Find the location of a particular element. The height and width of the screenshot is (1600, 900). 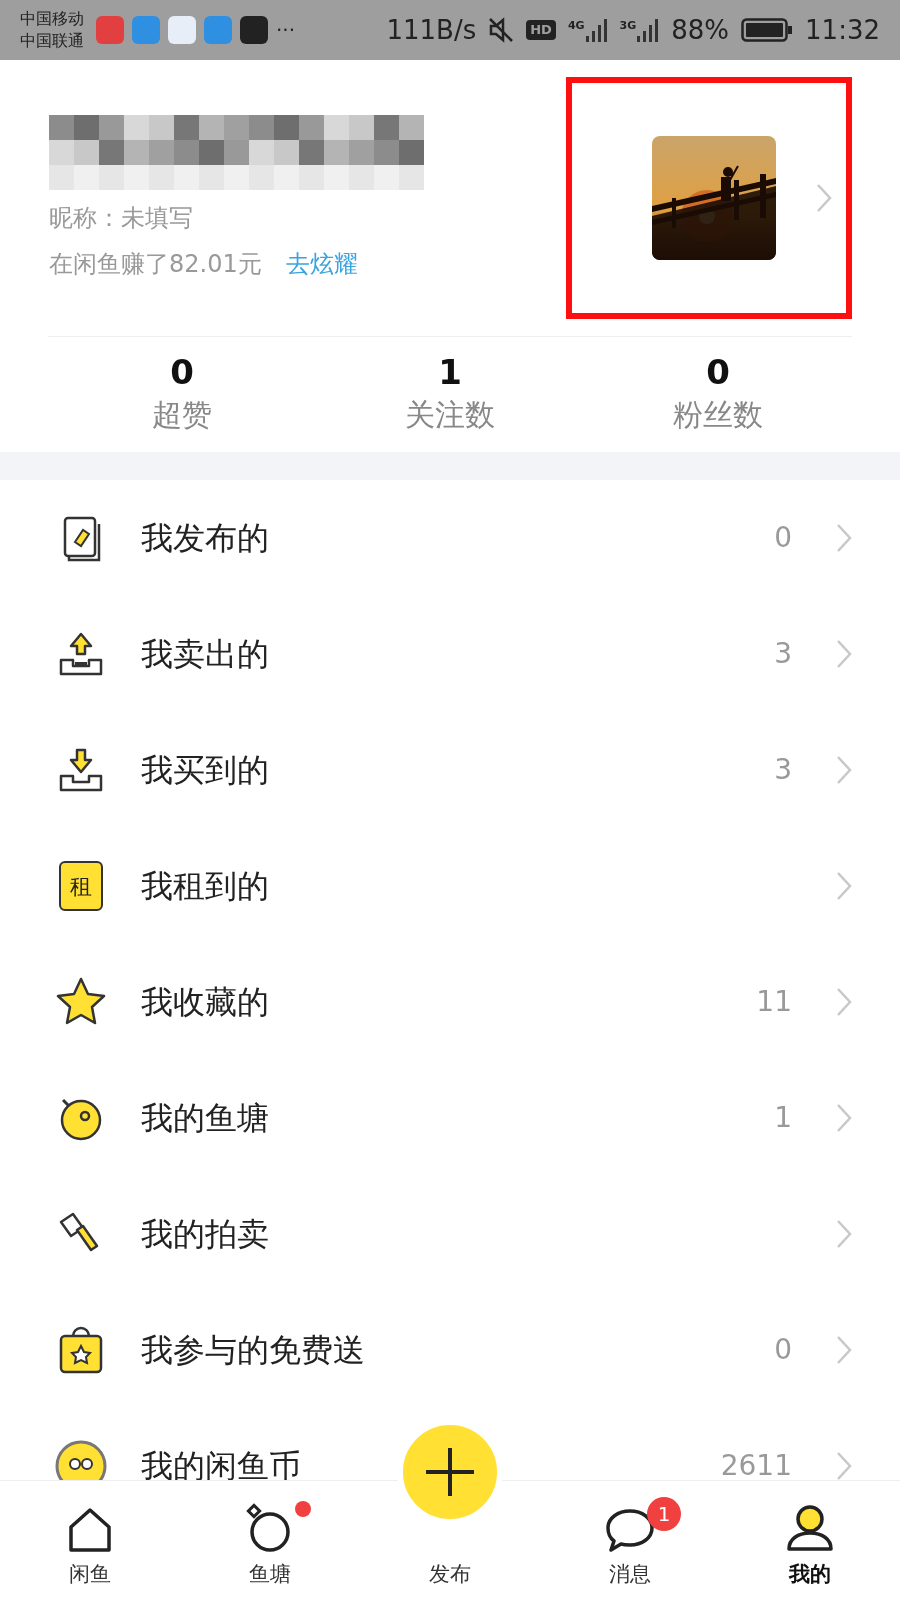

battery-icon is located at coordinates (767, 30).